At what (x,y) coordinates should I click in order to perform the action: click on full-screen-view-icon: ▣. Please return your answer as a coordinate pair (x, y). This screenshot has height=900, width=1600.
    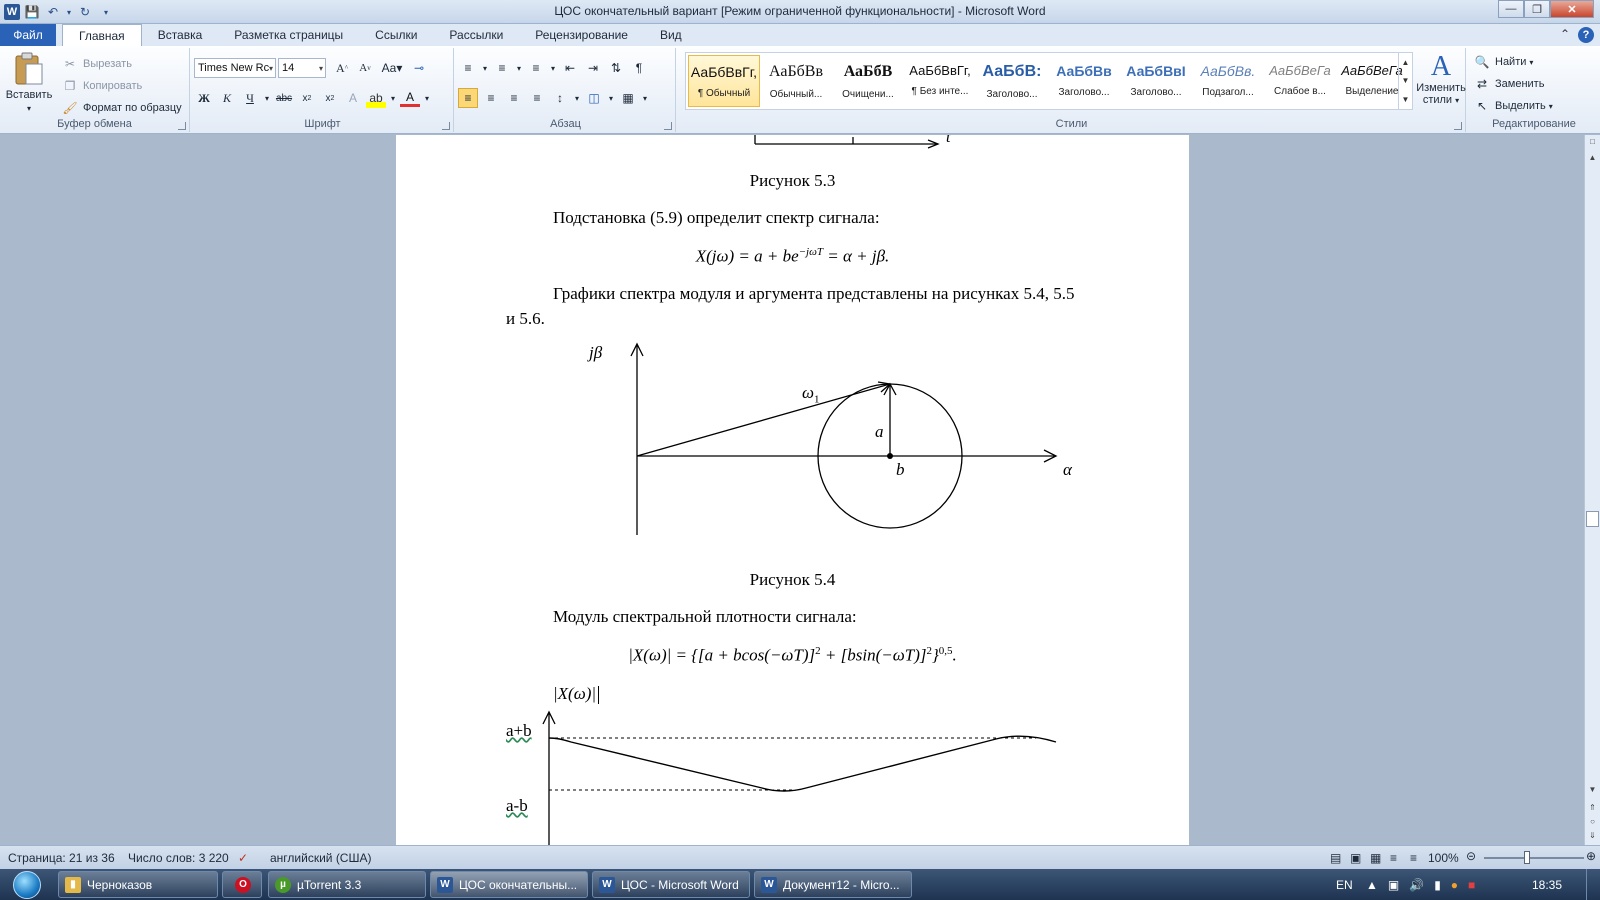
    Looking at the image, I should click on (1355, 858).